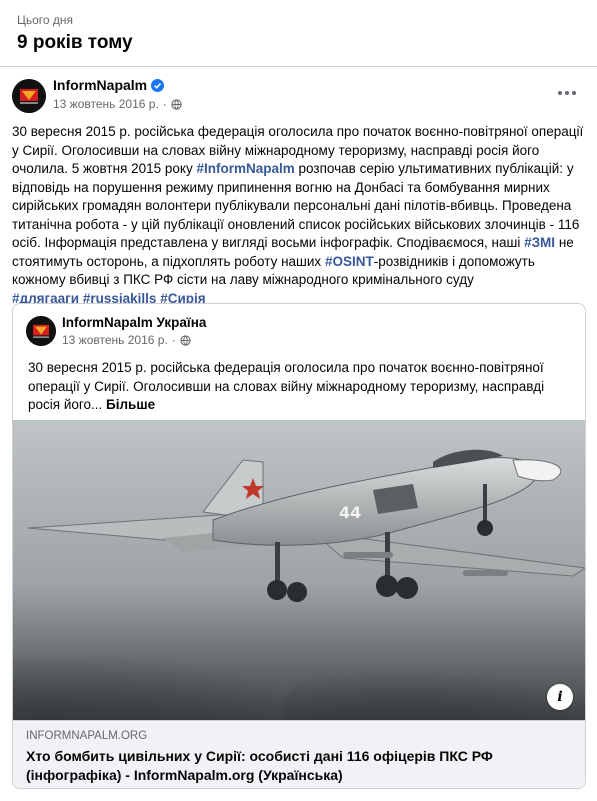  What do you see at coordinates (134, 322) in the screenshot?
I see `shared-author: InformNapalm Україна` at bounding box center [134, 322].